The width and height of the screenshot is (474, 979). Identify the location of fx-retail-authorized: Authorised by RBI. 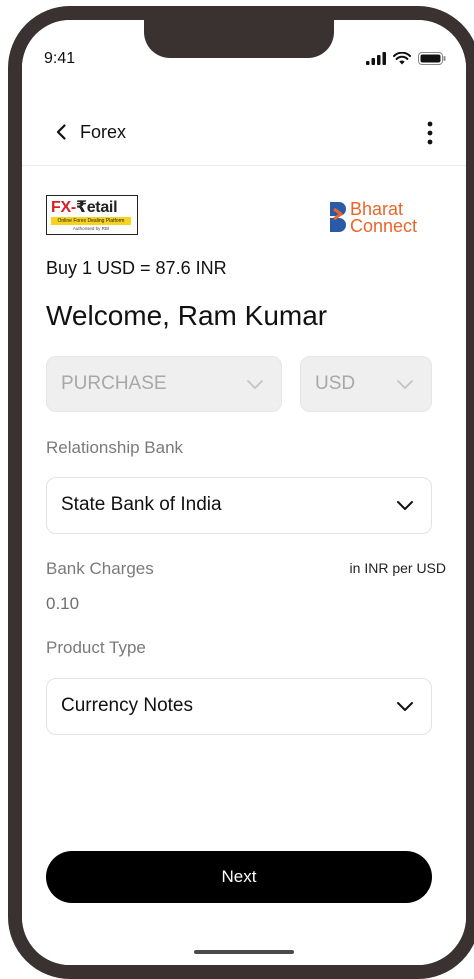
(91, 228).